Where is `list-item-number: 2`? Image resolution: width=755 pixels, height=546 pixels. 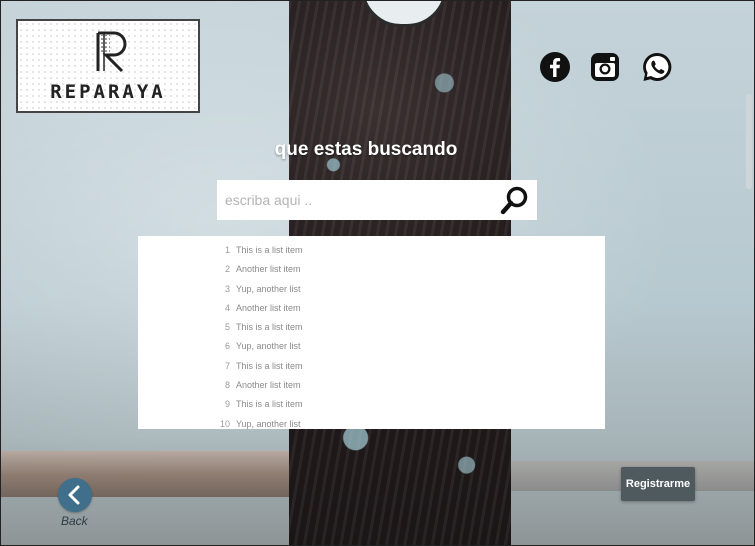
list-item-number: 2 is located at coordinates (227, 269).